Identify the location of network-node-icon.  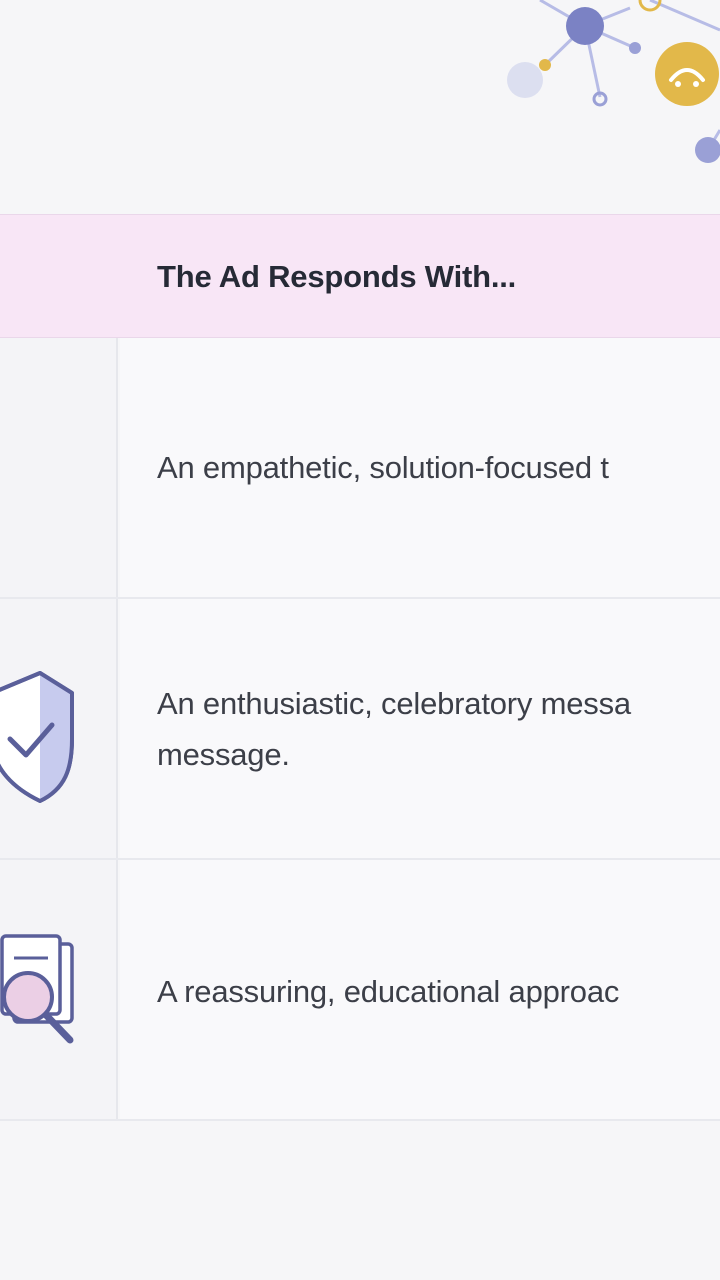
(585, 26).